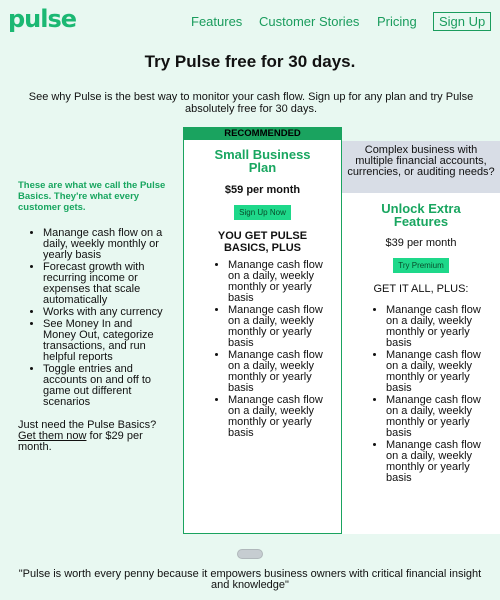 Image resolution: width=500 pixels, height=600 pixels. What do you see at coordinates (250, 554) in the screenshot?
I see `testimonial-carousel-indicator` at bounding box center [250, 554].